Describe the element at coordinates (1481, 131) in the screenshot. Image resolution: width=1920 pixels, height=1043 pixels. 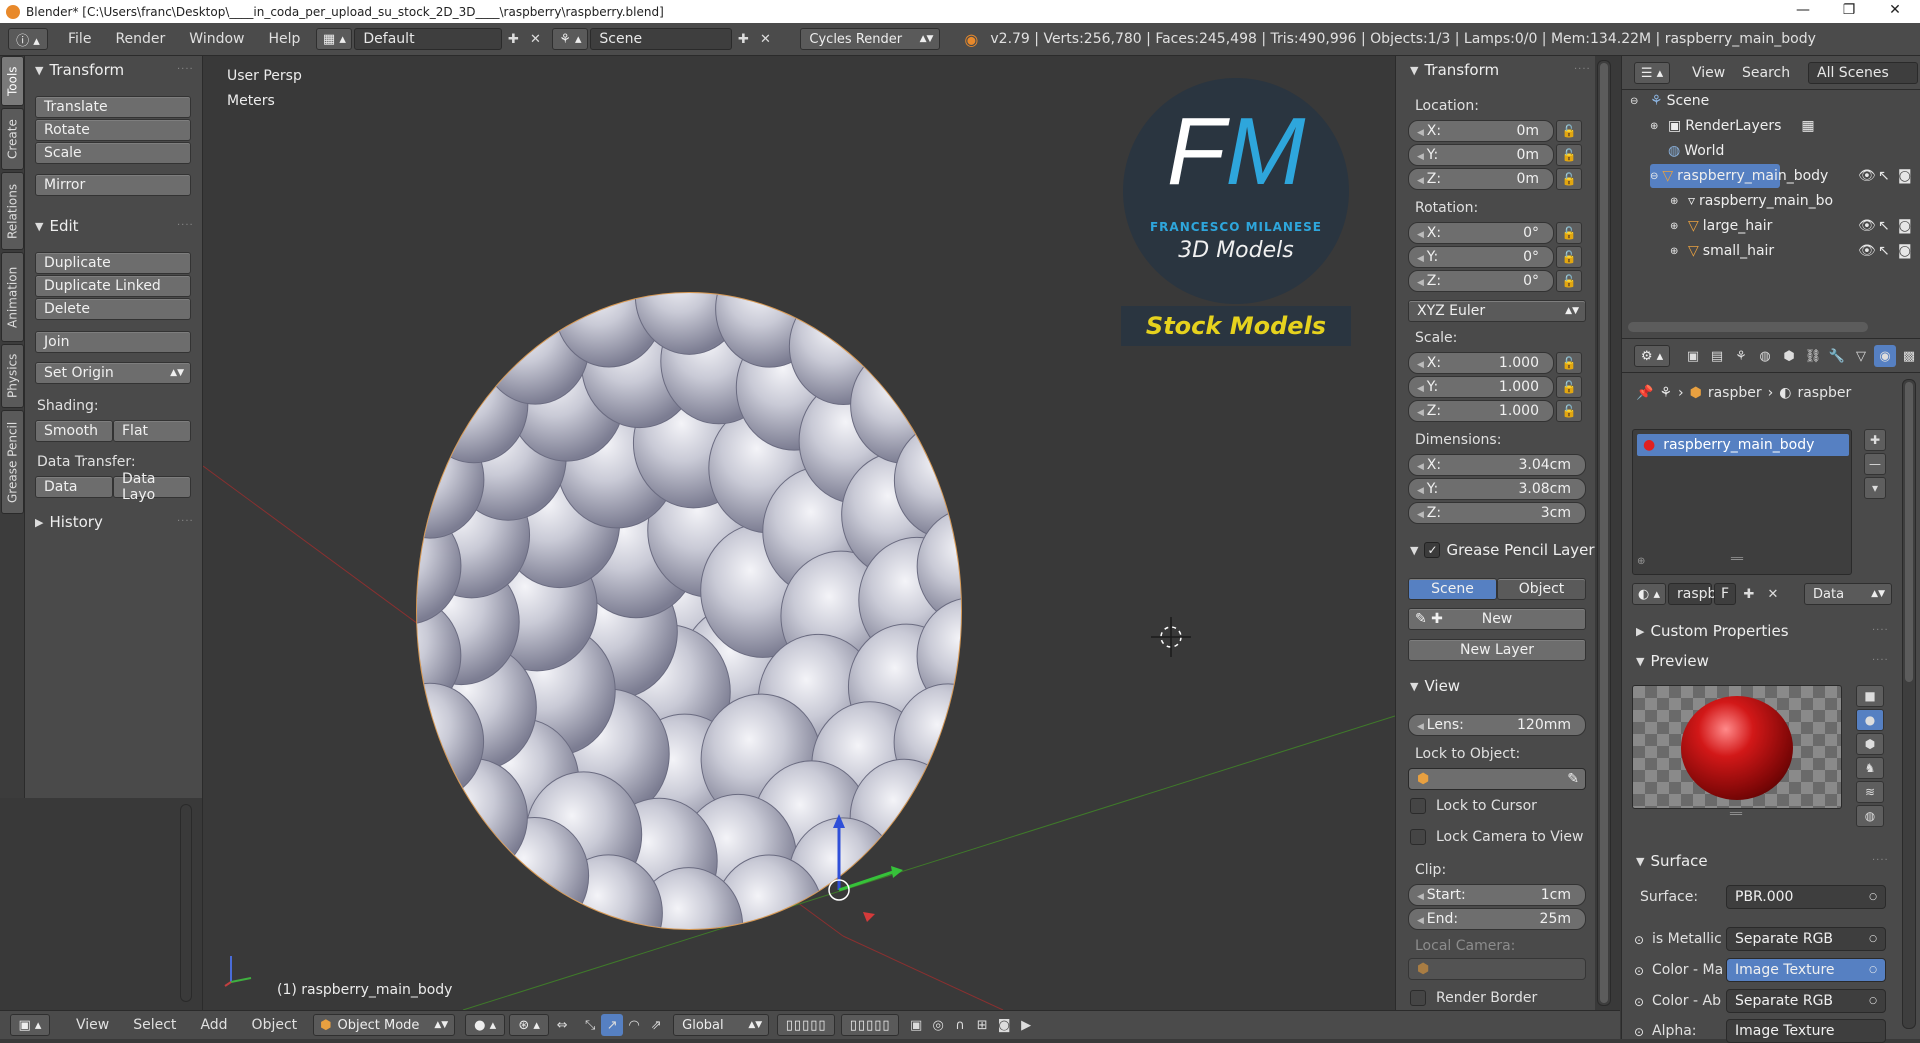
I see `location-x-field: ◀ X: 0m` at that location.